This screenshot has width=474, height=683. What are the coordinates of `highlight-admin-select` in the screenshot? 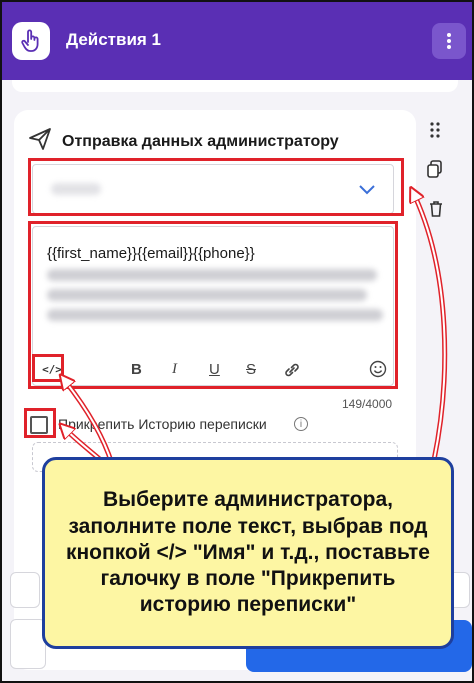 It's located at (216, 187).